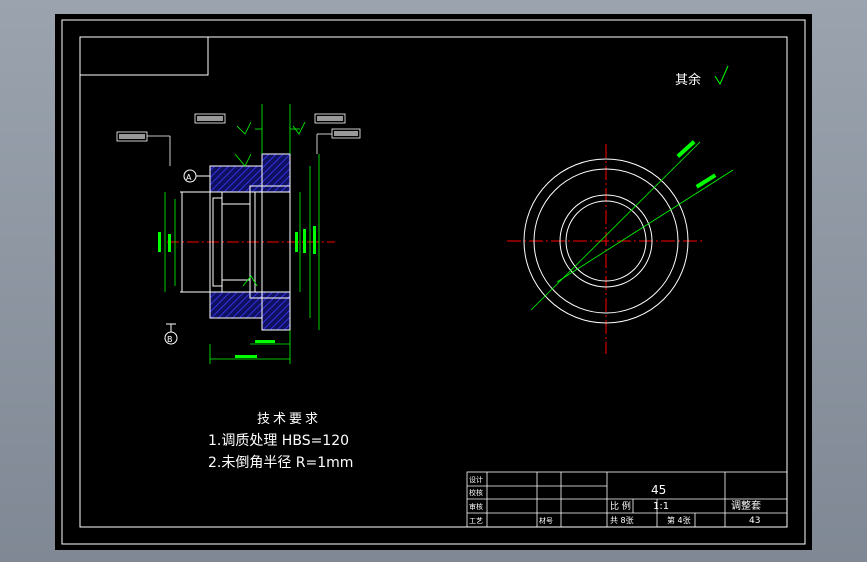  Describe the element at coordinates (170, 339) in the screenshot. I see `datum-b-label: B` at that location.